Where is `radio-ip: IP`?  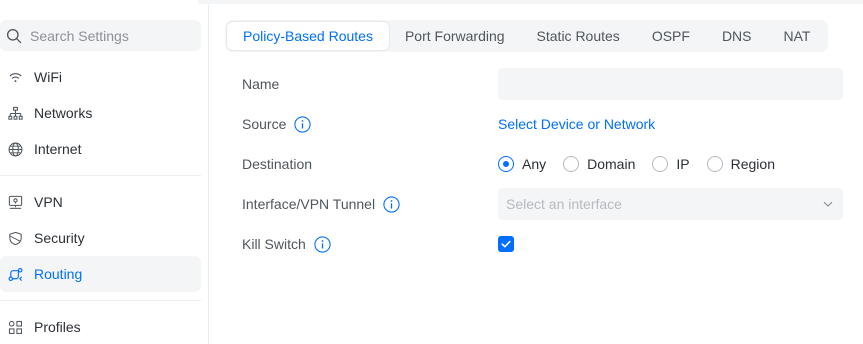 radio-ip: IP is located at coordinates (671, 164).